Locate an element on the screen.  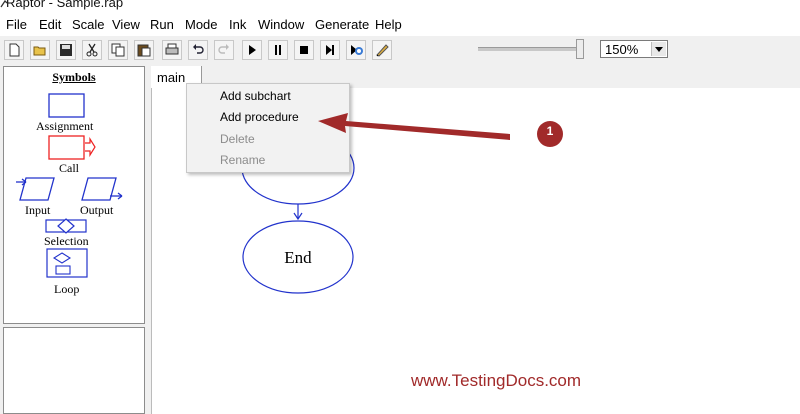
annotation-arrow is located at coordinates (440, 130).